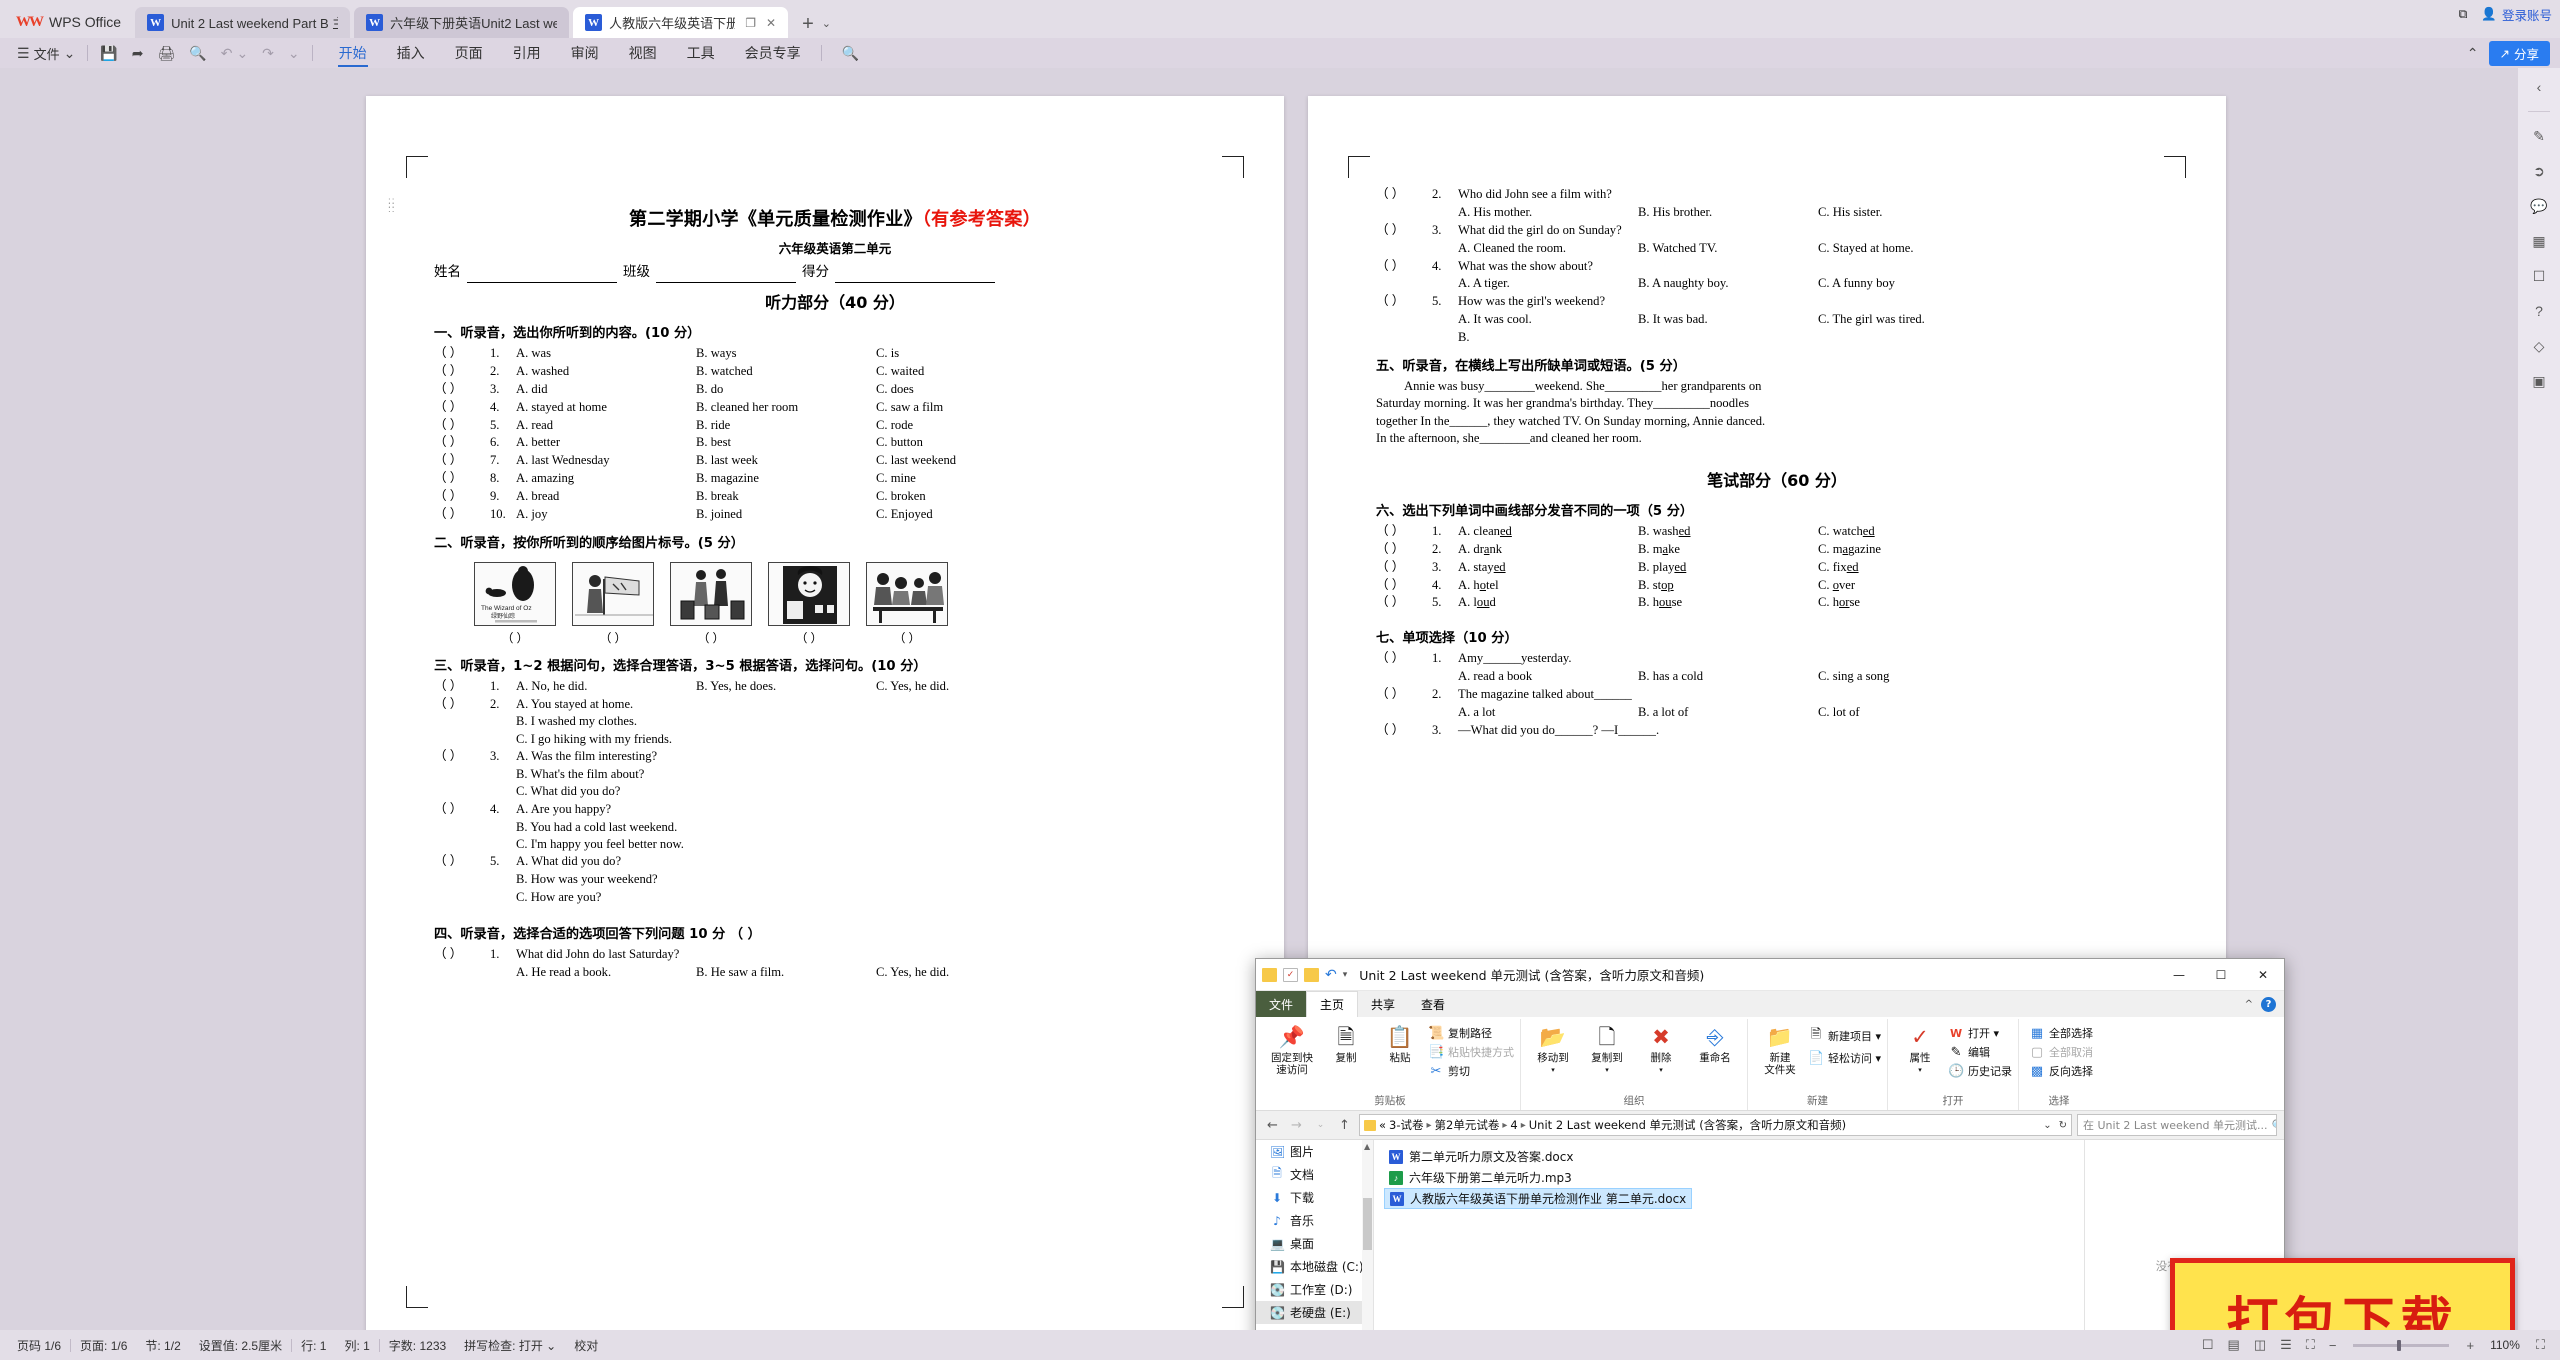  I want to click on web-layout-icon: ☐, so click(2208, 1345).